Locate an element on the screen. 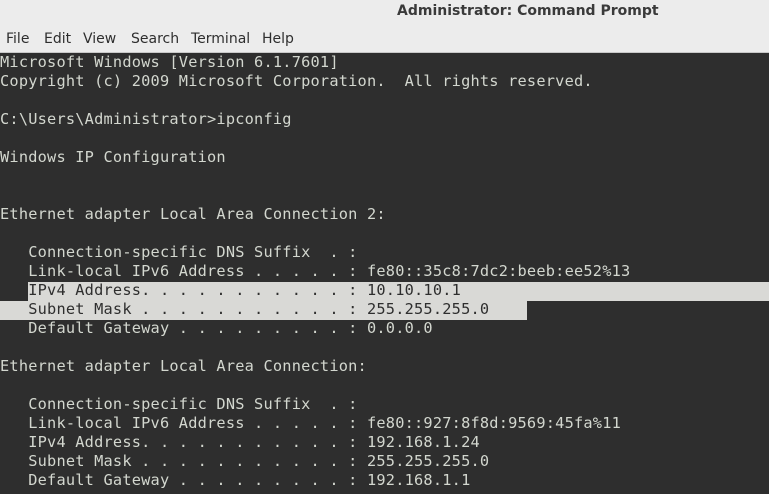  menu-view: View is located at coordinates (99, 39).